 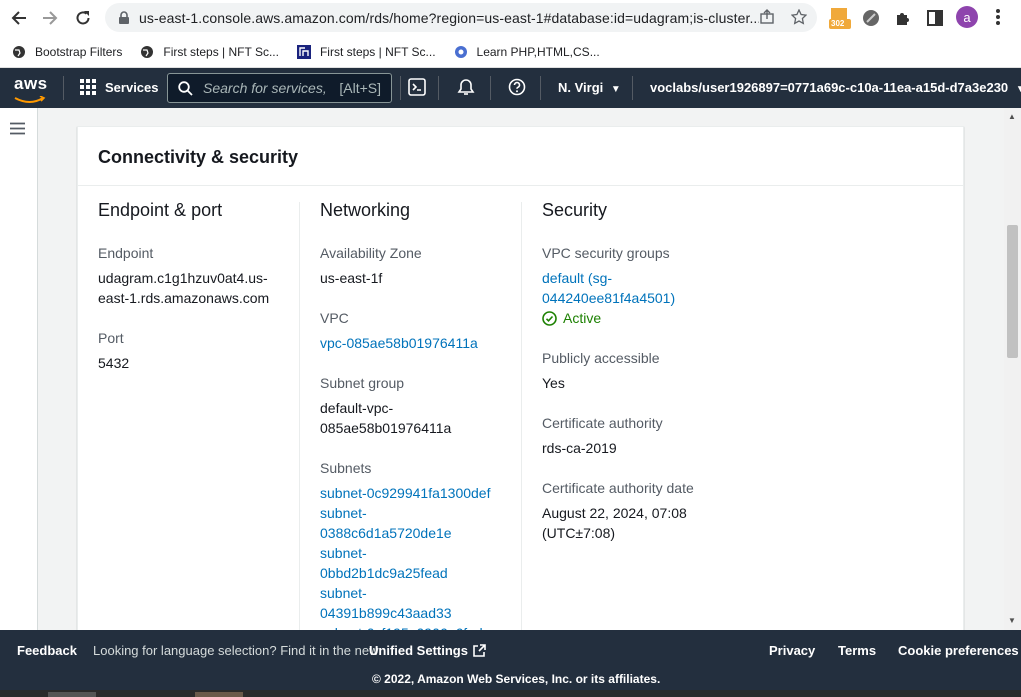 I want to click on os-taskbar, so click(x=510, y=693).